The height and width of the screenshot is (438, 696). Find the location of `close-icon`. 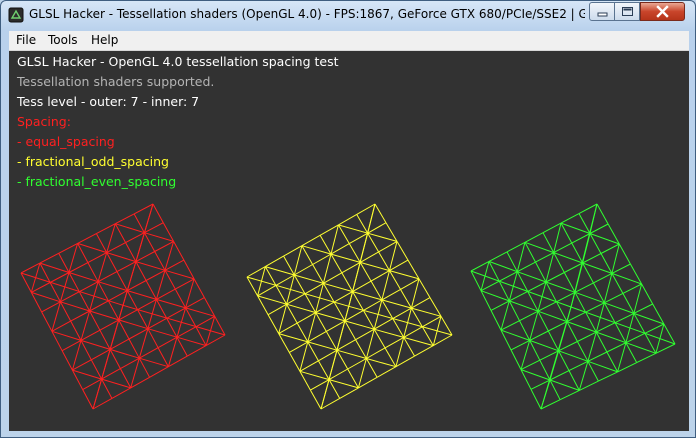

close-icon is located at coordinates (662, 11).